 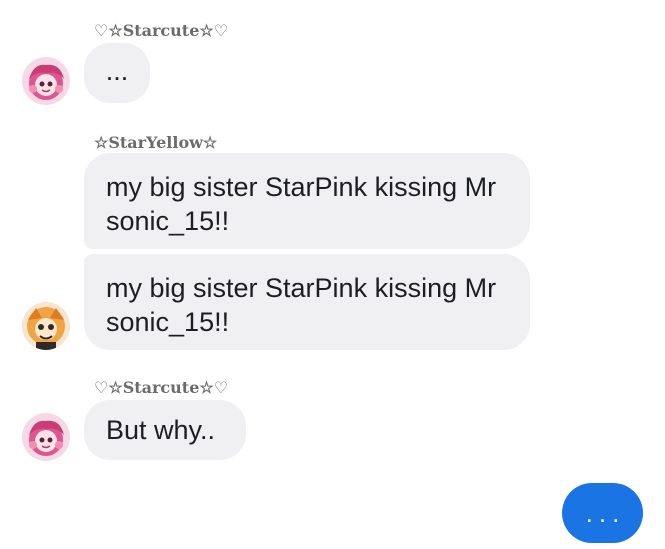 What do you see at coordinates (46, 326) in the screenshot?
I see `avatar-staryellow-icon` at bounding box center [46, 326].